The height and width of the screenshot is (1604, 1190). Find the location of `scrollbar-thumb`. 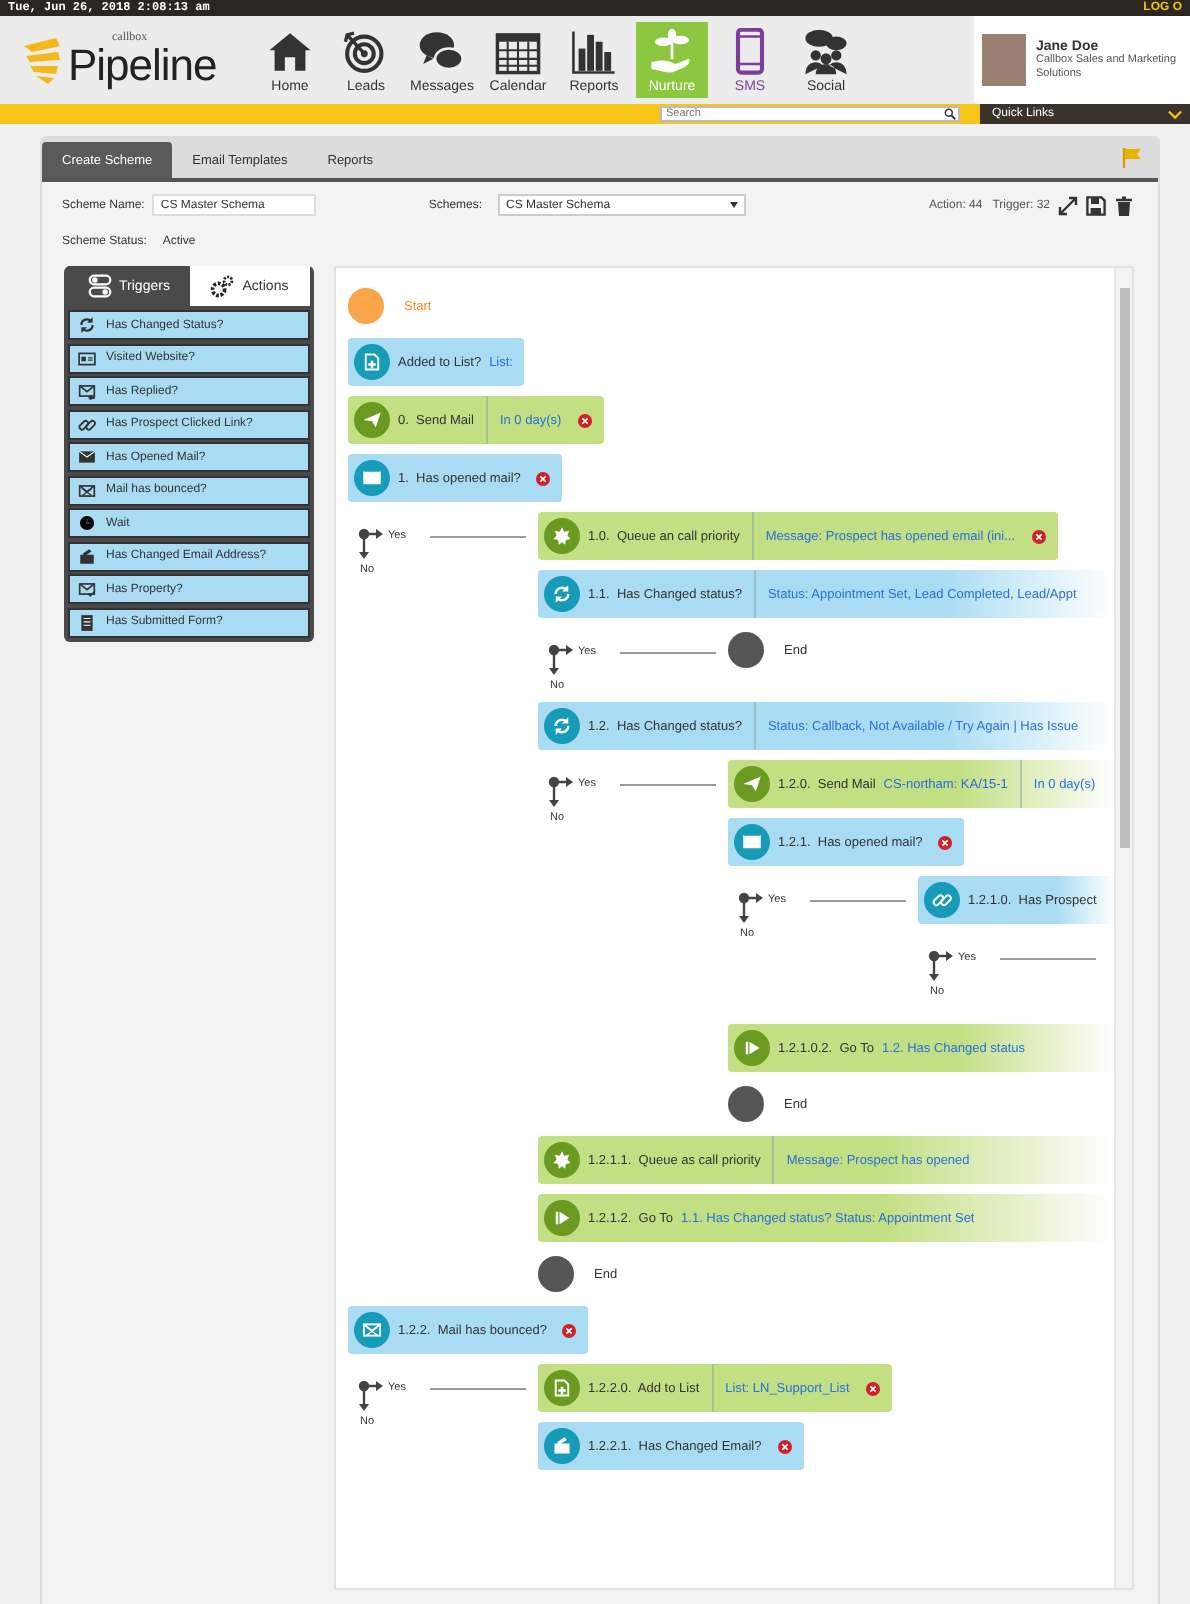

scrollbar-thumb is located at coordinates (1124, 568).